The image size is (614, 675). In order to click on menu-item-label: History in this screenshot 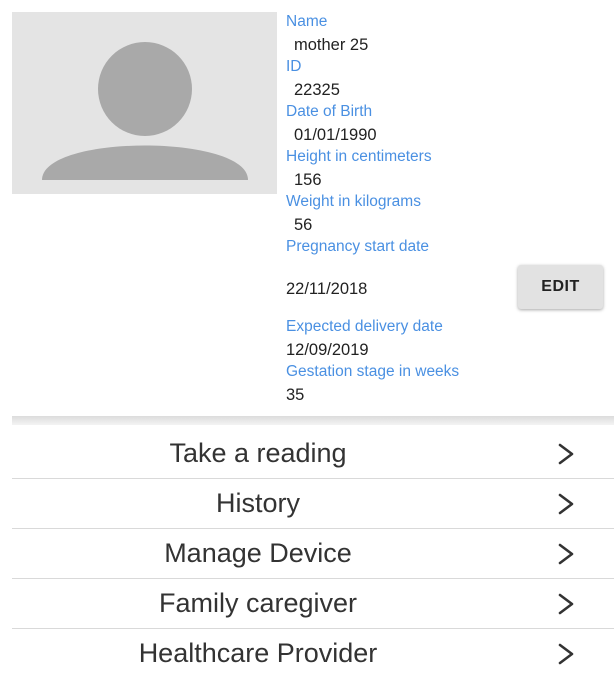, I will do `click(257, 503)`.